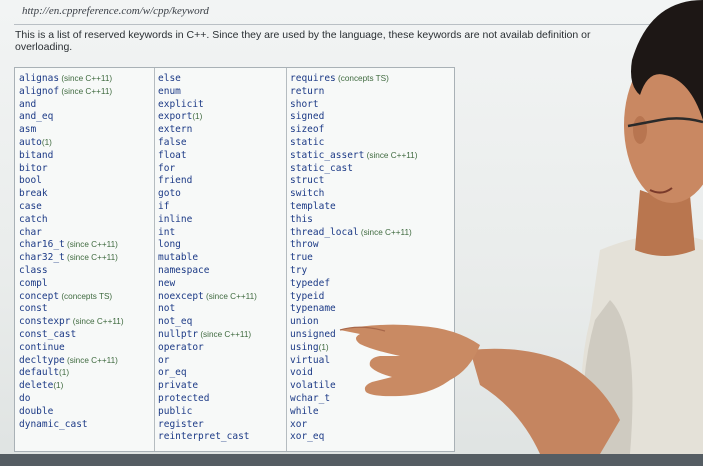 The image size is (703, 466). What do you see at coordinates (410, 360) in the screenshot?
I see `presenter-hand` at bounding box center [410, 360].